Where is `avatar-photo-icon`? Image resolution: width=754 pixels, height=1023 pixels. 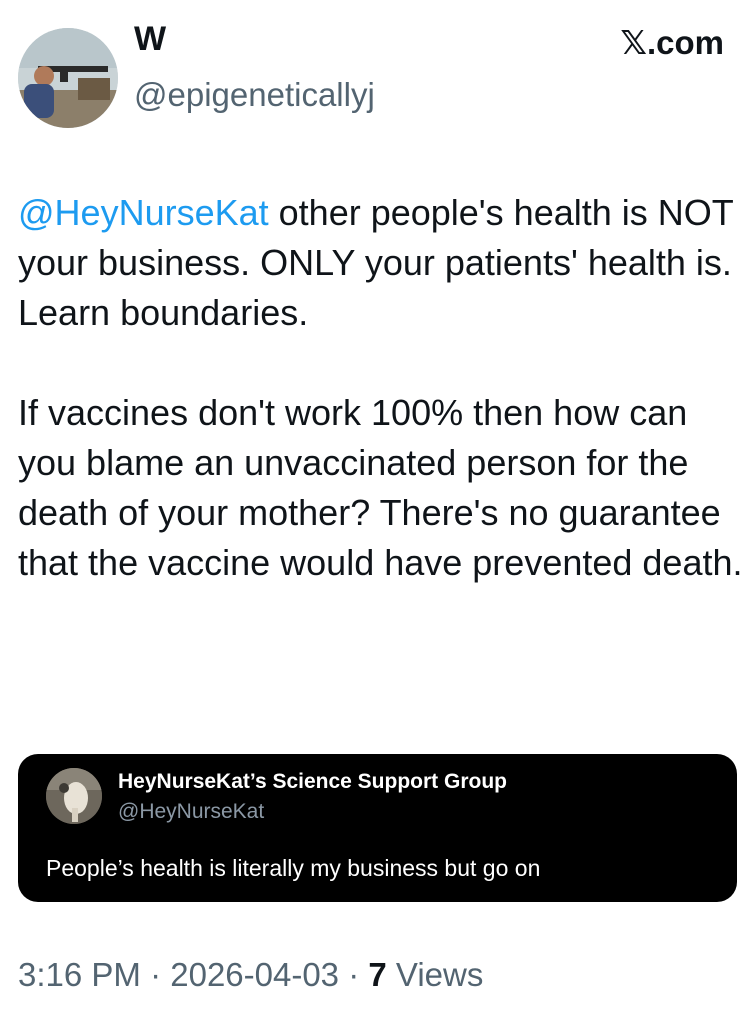
avatar-photo-icon is located at coordinates (68, 78).